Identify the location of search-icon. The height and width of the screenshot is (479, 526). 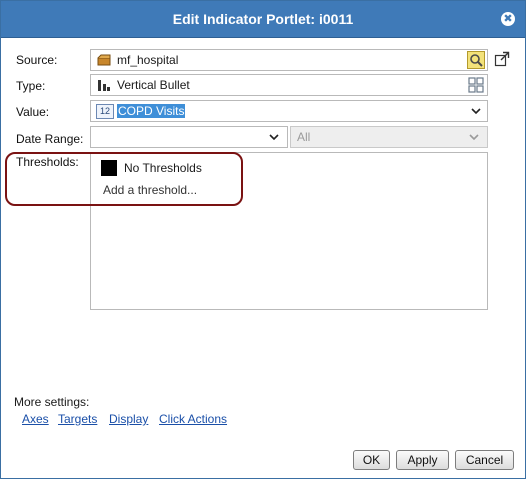
(476, 60).